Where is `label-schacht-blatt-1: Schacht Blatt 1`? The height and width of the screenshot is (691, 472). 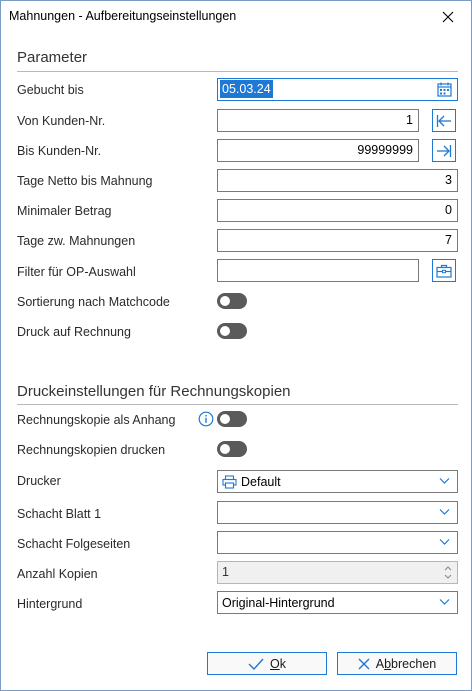 label-schacht-blatt-1: Schacht Blatt 1 is located at coordinates (59, 514).